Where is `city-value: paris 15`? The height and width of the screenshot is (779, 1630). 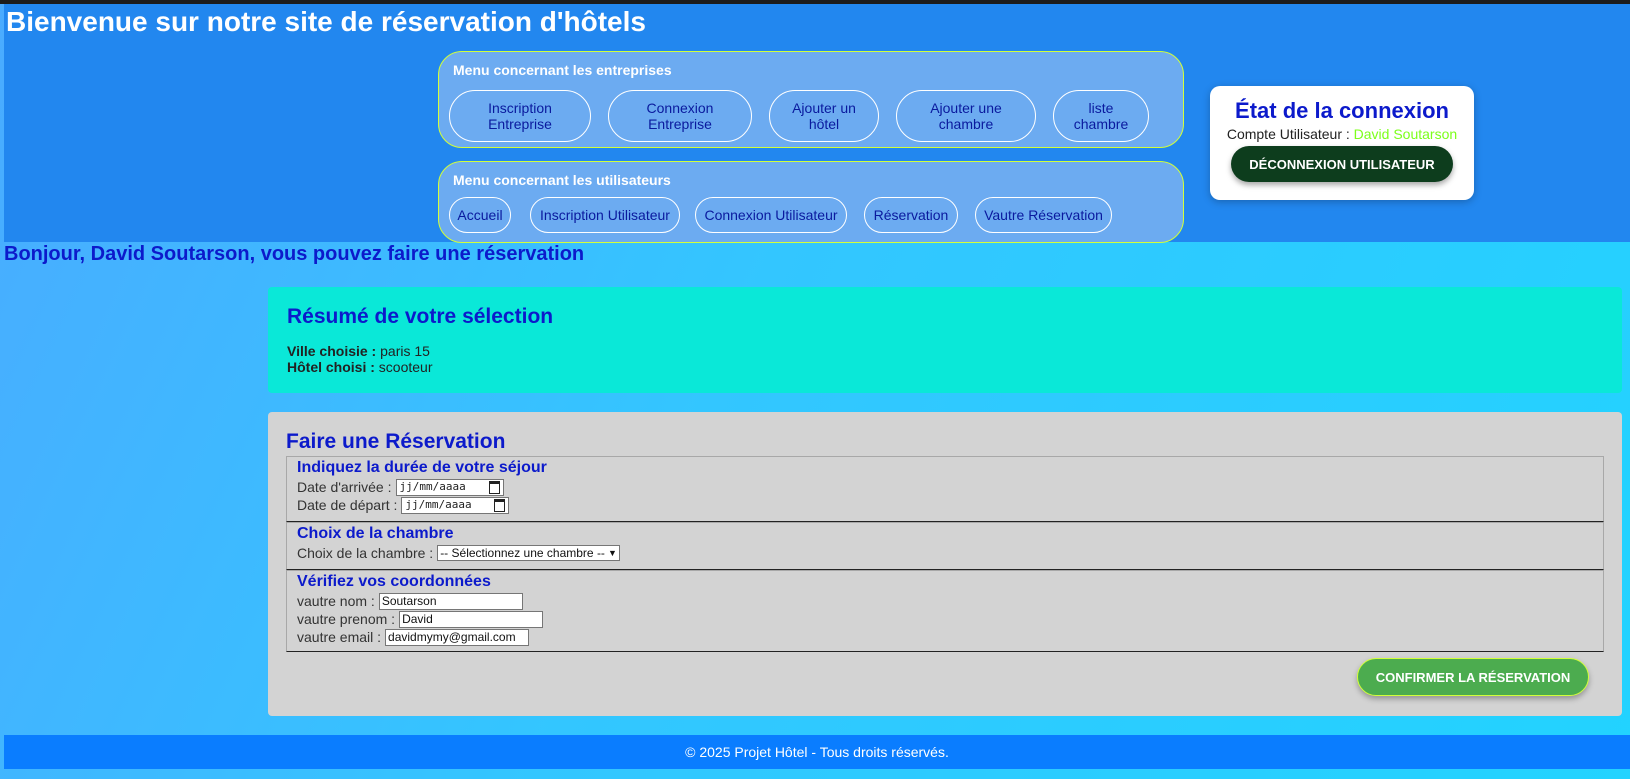 city-value: paris 15 is located at coordinates (405, 351).